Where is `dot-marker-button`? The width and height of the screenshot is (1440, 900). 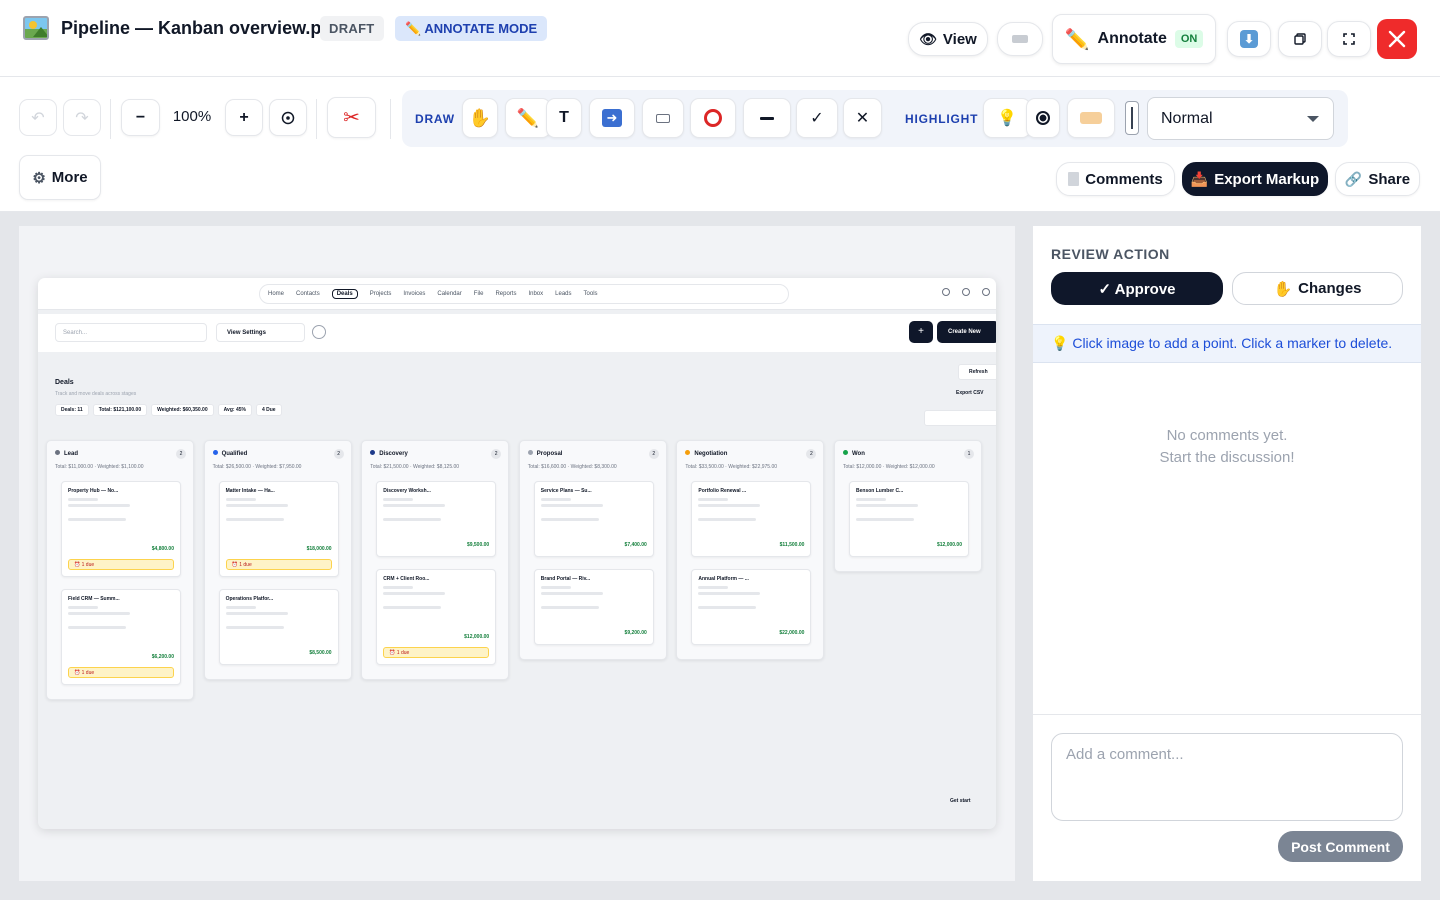
dot-marker-button is located at coordinates (1043, 118).